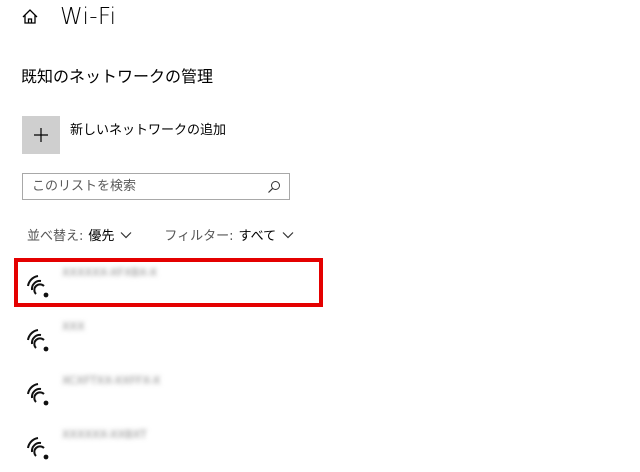 Image resolution: width=640 pixels, height=472 pixels. Describe the element at coordinates (109, 272) in the screenshot. I see `network-ssid: XXXXXX-XFXBX-X` at that location.